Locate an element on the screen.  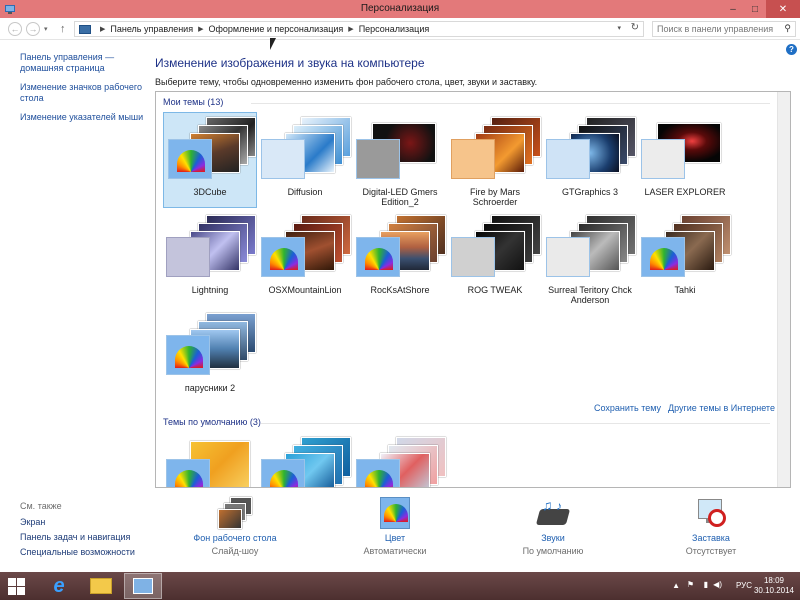
clock: 18:09 30.10.2014 is located at coordinates (774, 586).